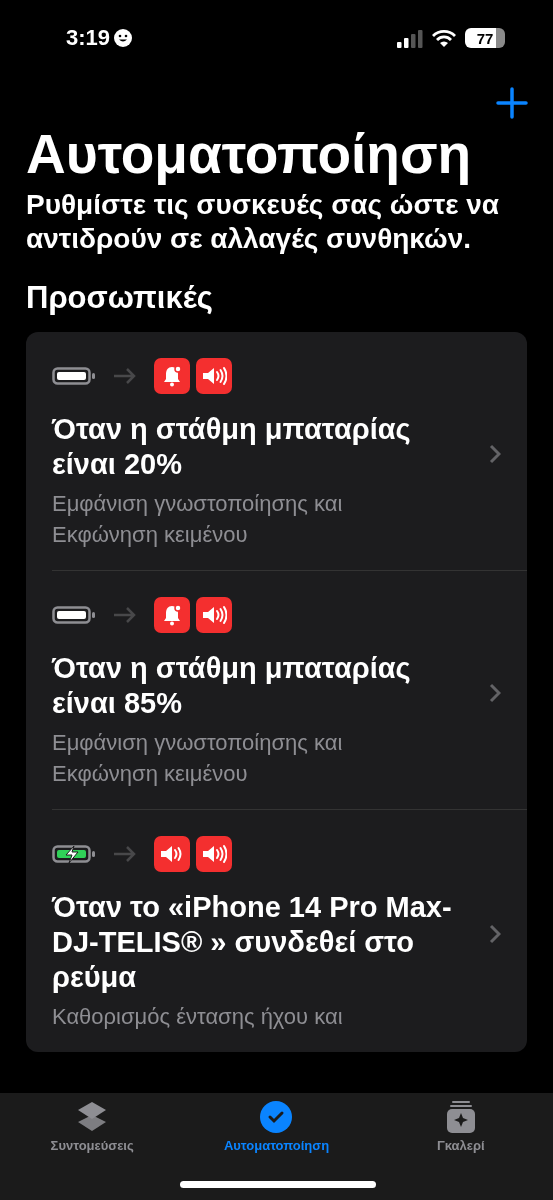  I want to click on automation-title: Όταν η στάθμη μπαταρίας είναι 85%, so click(262, 686).